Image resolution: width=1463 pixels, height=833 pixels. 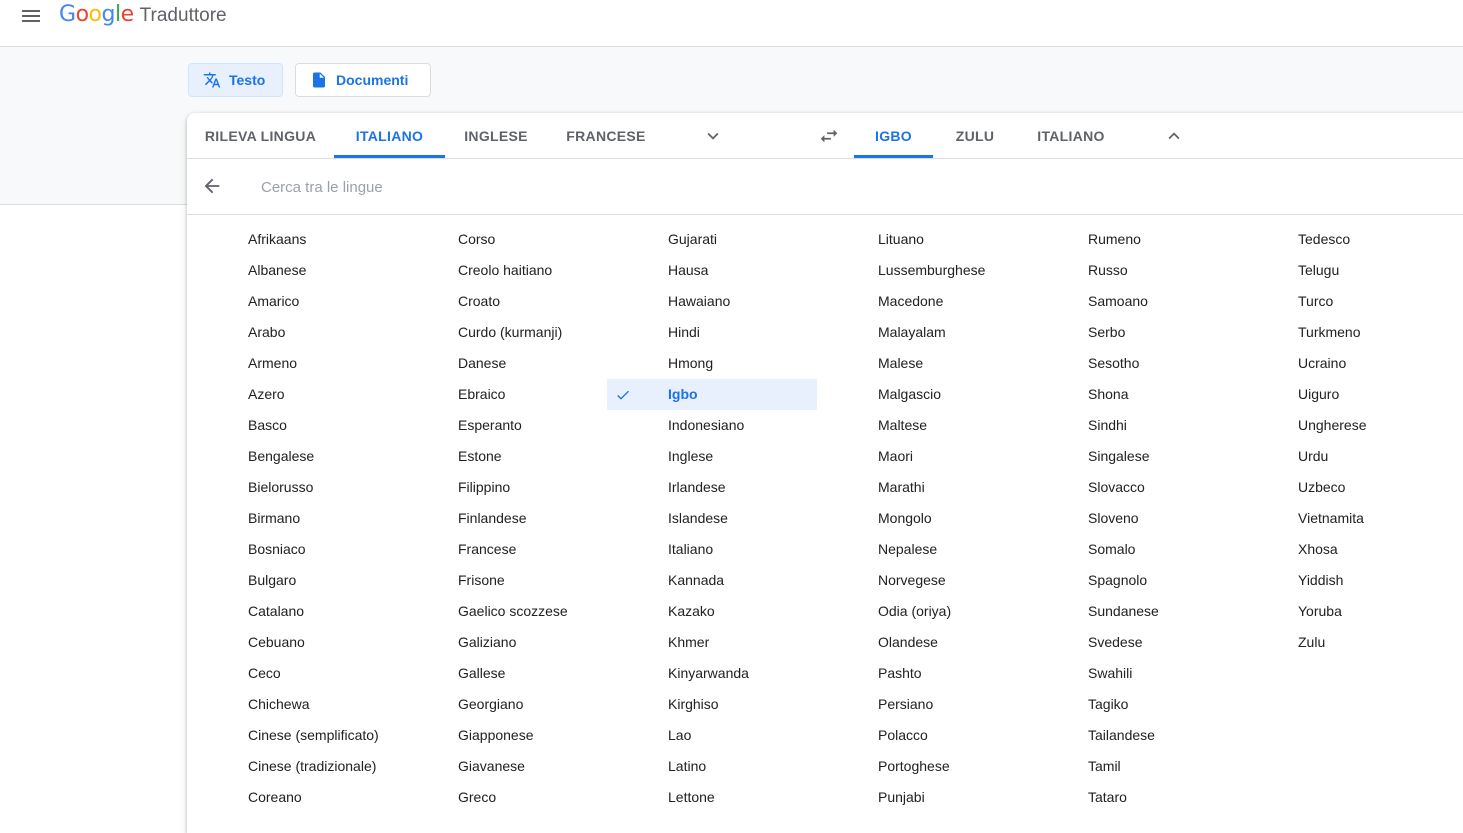 I want to click on language-option: Amarico, so click(x=292, y=301).